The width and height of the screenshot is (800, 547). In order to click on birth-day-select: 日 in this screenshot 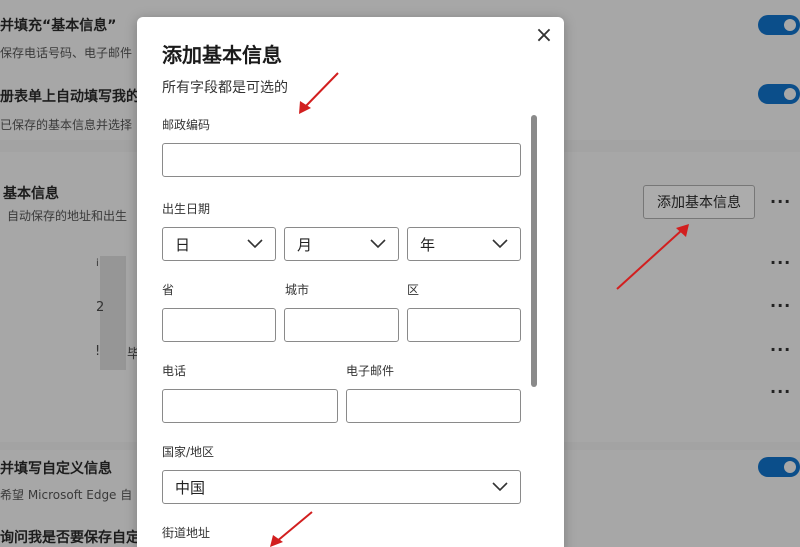, I will do `click(219, 244)`.